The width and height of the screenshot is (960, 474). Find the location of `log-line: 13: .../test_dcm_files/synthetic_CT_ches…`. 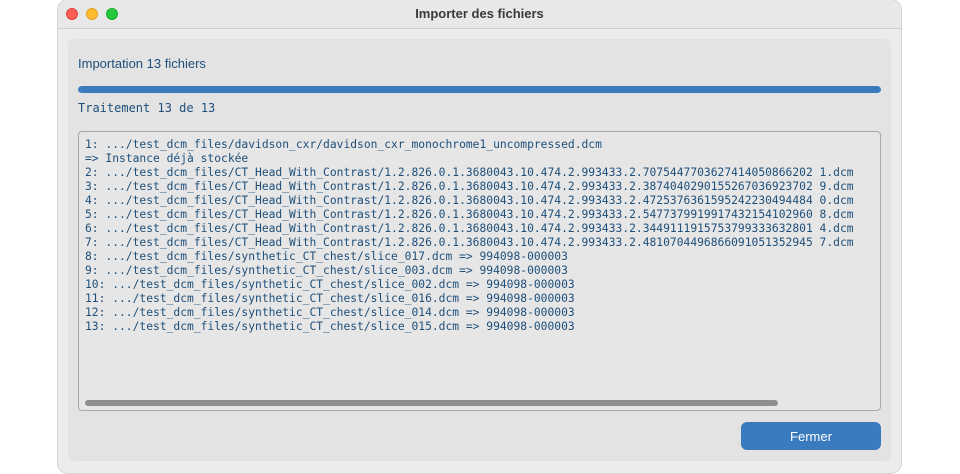

log-line: 13: .../test_dcm_files/synthetic_CT_ches… is located at coordinates (330, 326).